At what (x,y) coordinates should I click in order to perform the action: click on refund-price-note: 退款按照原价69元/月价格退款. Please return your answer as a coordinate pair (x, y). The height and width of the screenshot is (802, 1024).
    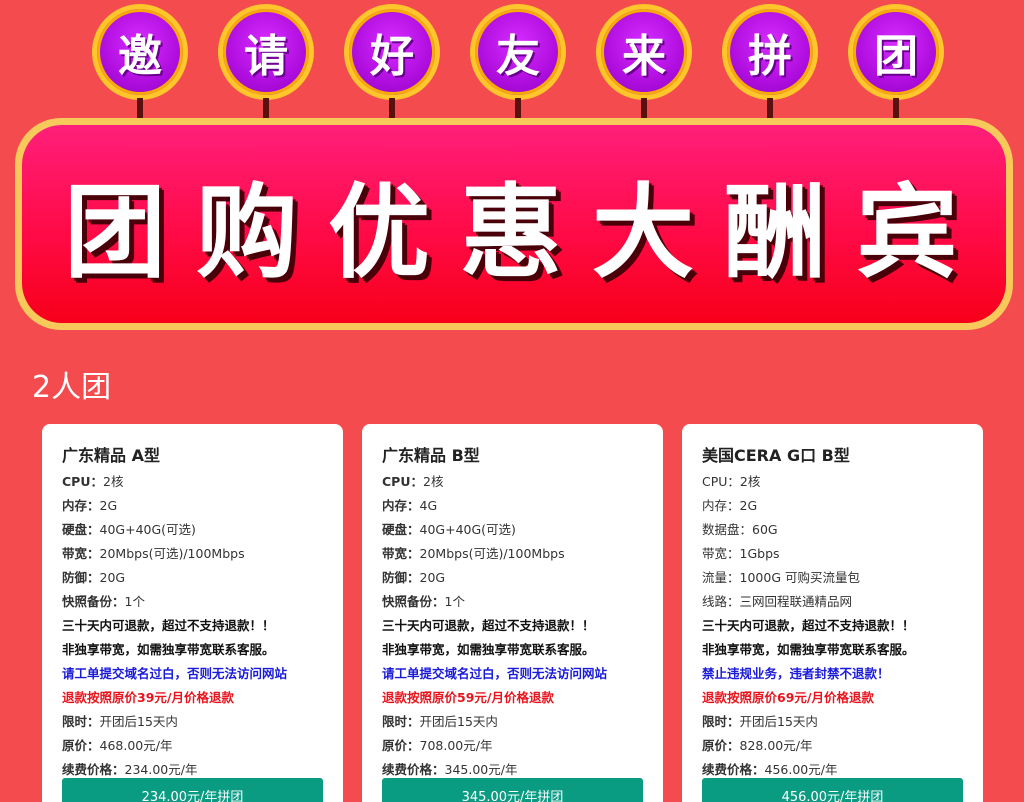
    Looking at the image, I should click on (788, 697).